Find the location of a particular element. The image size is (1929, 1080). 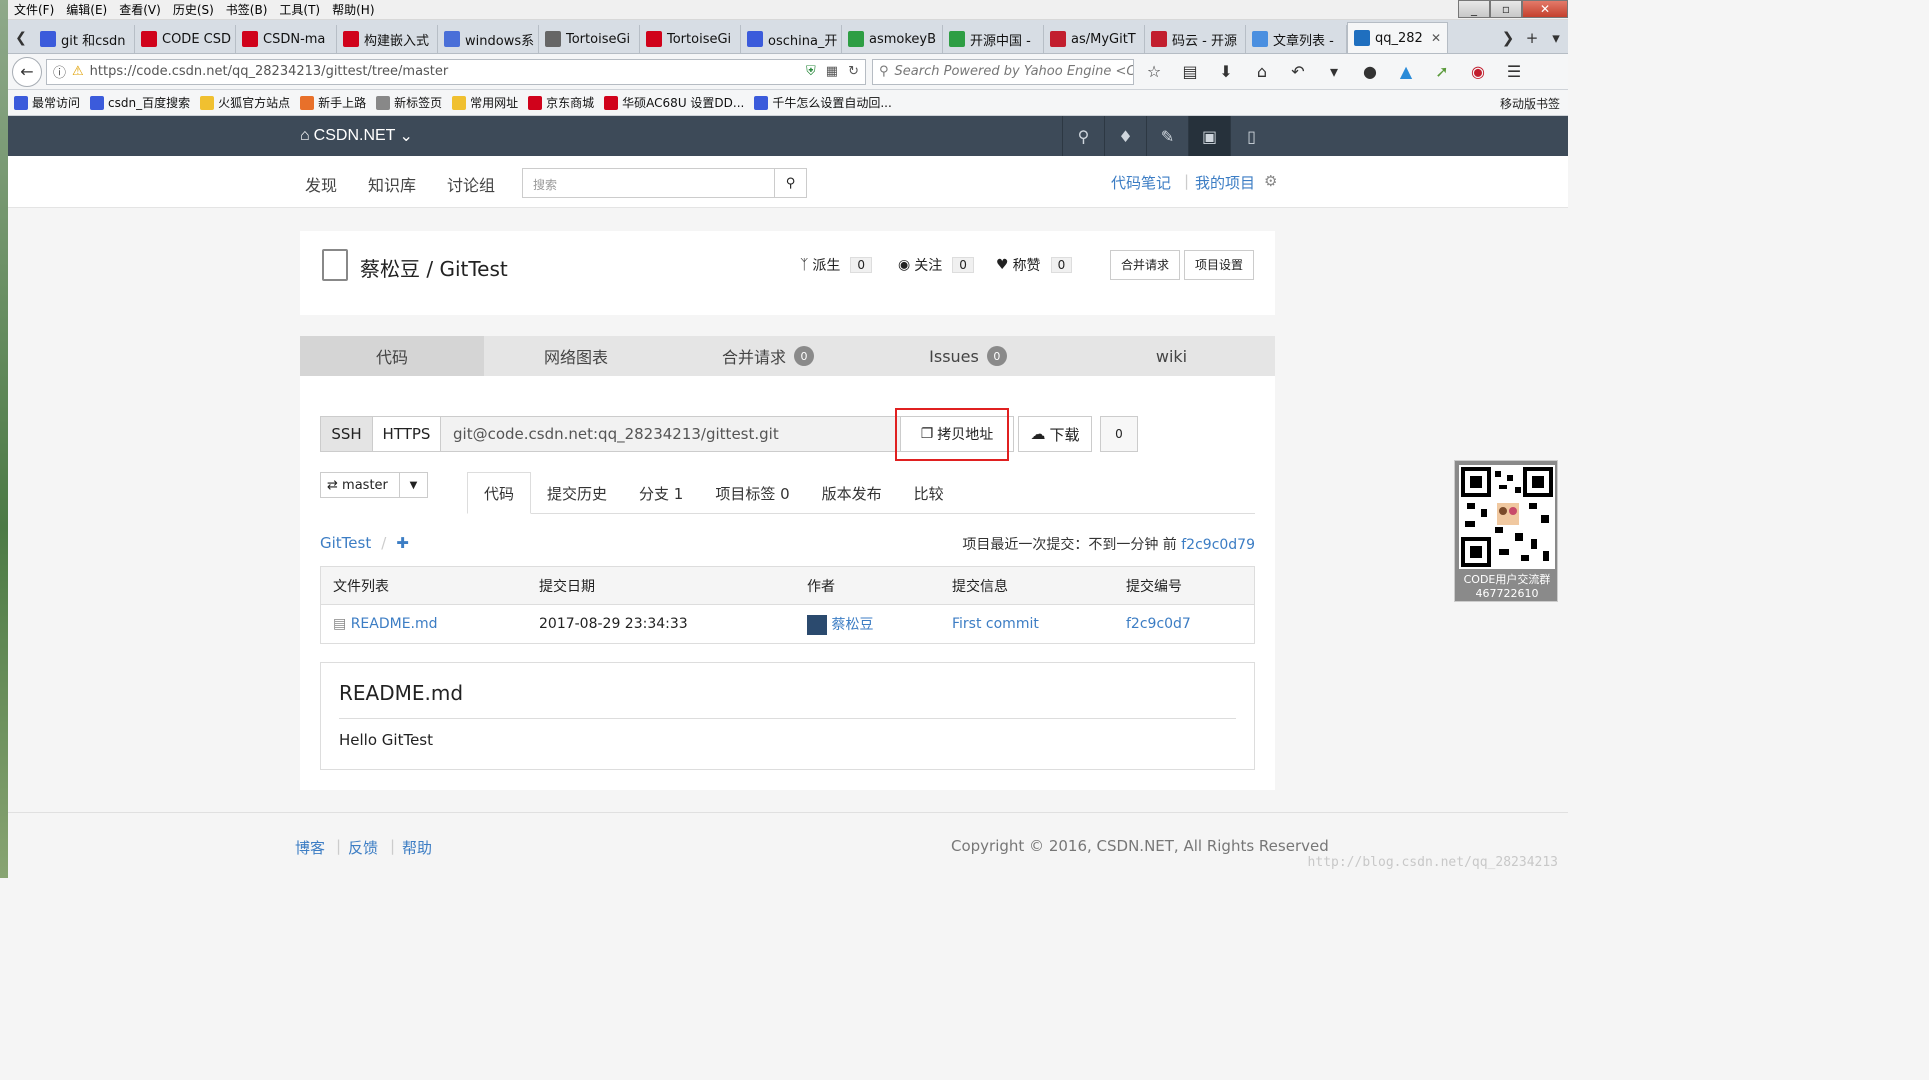

code-notes-link: 代码笔记 is located at coordinates (1141, 182).